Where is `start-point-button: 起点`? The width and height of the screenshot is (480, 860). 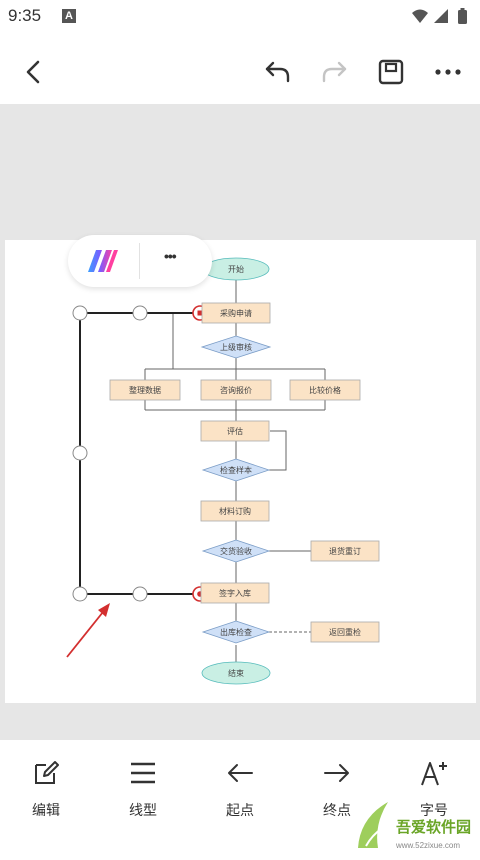
start-point-button: 起点 is located at coordinates (240, 788).